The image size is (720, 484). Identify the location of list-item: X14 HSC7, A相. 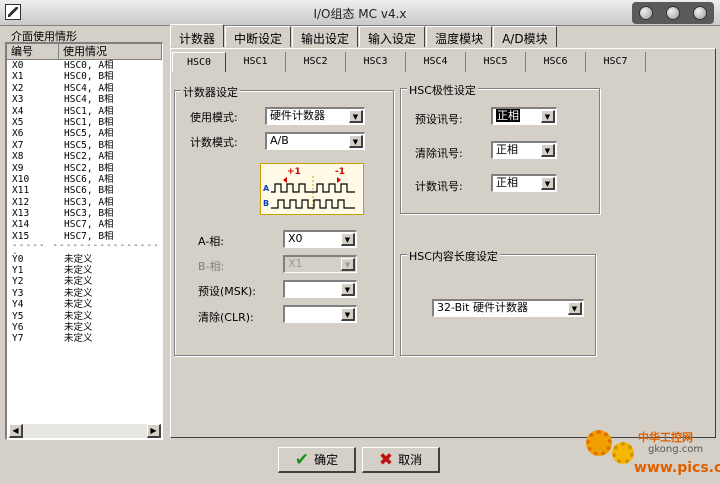
(87, 224).